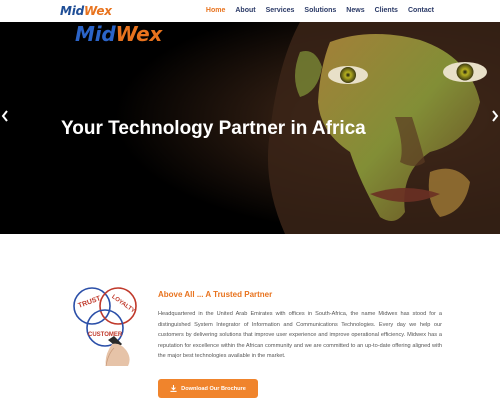 This screenshot has width=500, height=416. I want to click on slider-prev-button, so click(5, 117).